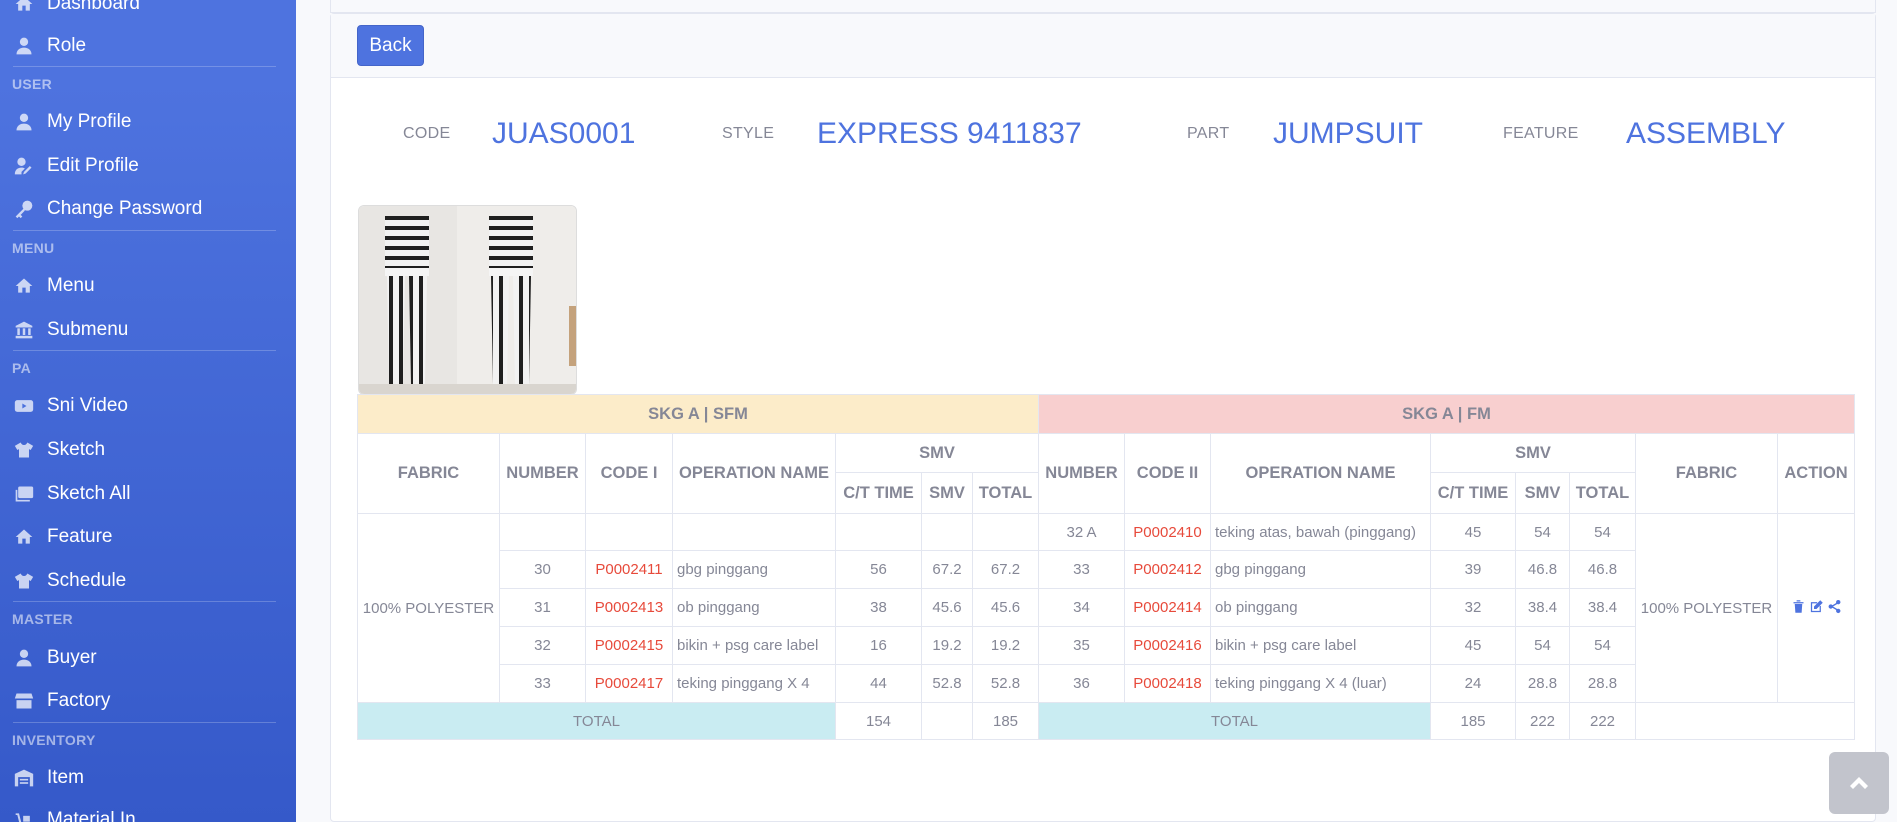 The image size is (1897, 822). Describe the element at coordinates (878, 532) in the screenshot. I see `cell-ct-time` at that location.